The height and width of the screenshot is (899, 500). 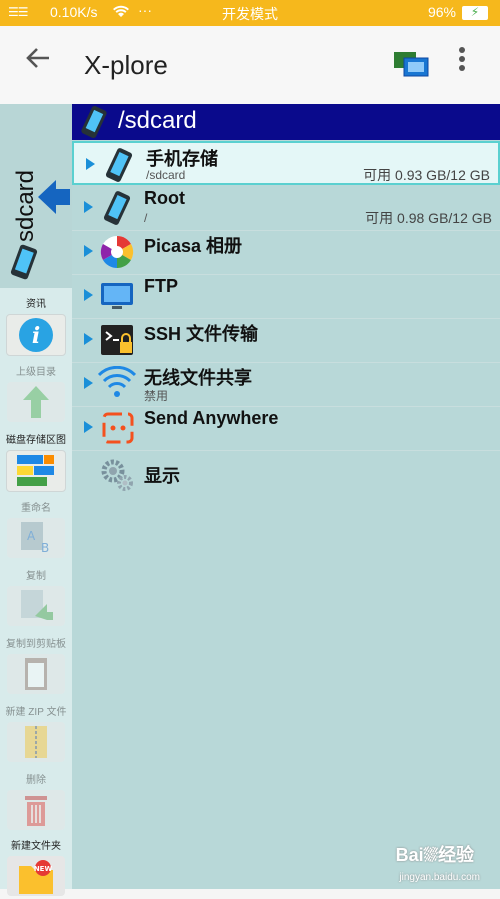 I want to click on pane-tab-sdcard: sdcard, so click(x=36, y=196).